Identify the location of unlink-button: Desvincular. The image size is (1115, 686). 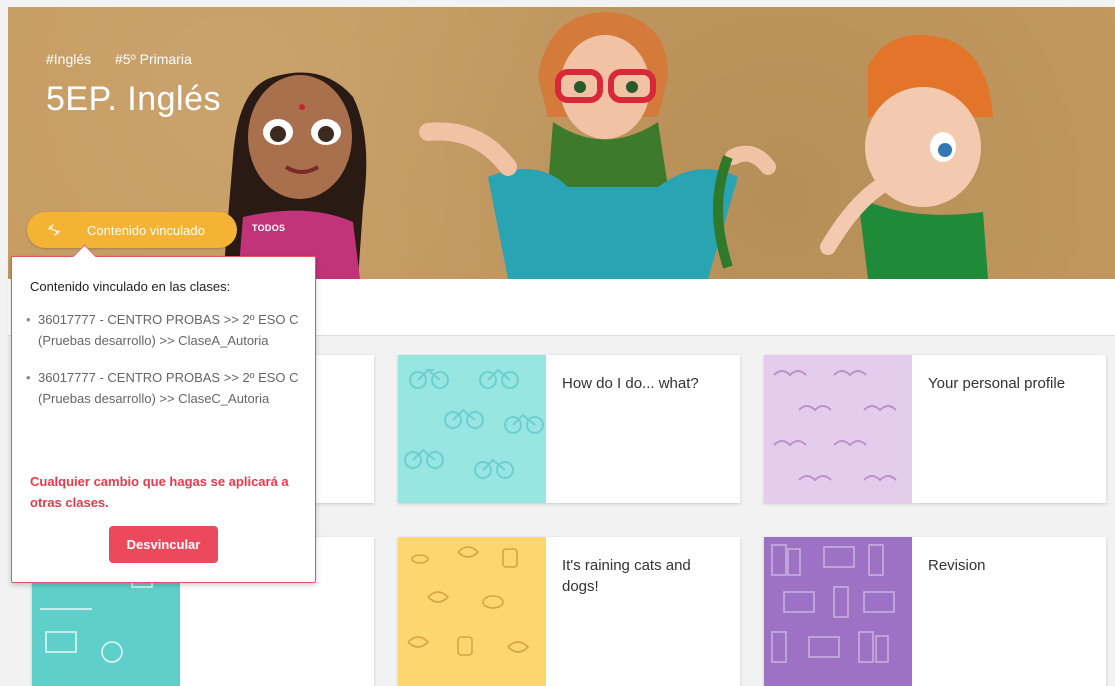
(163, 544).